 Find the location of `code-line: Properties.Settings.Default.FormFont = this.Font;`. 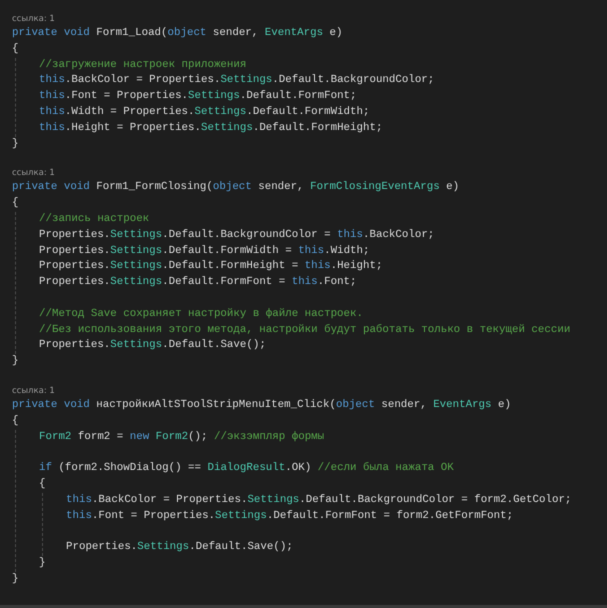

code-line: Properties.Settings.Default.FormFont = this.Font; is located at coordinates (198, 282).